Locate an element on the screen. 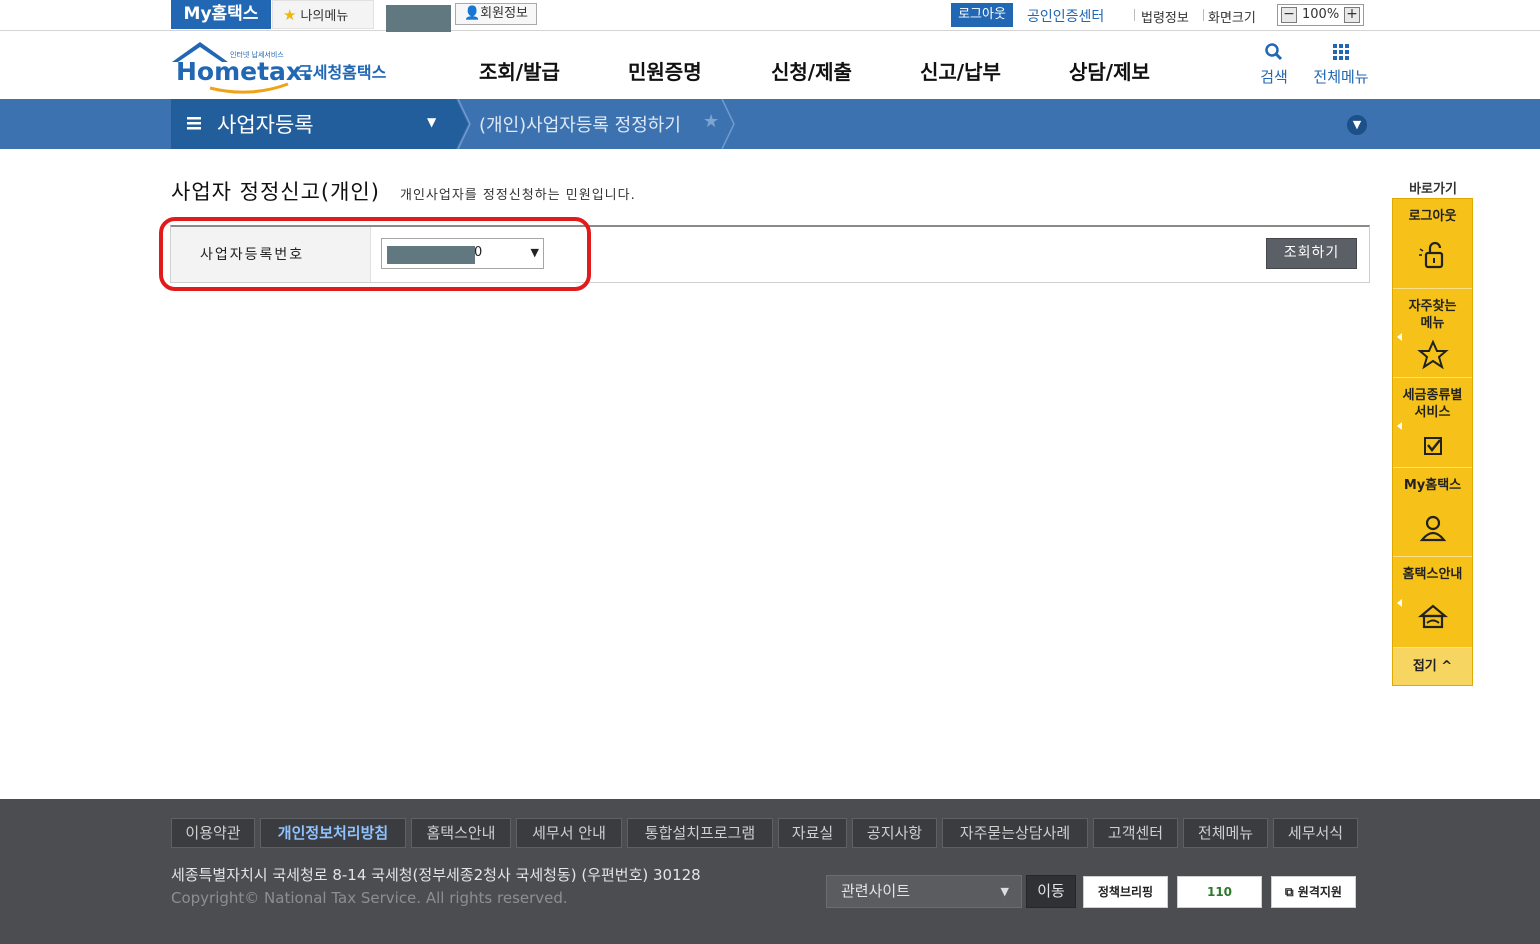  favorite-star-icon: ★ is located at coordinates (711, 121).